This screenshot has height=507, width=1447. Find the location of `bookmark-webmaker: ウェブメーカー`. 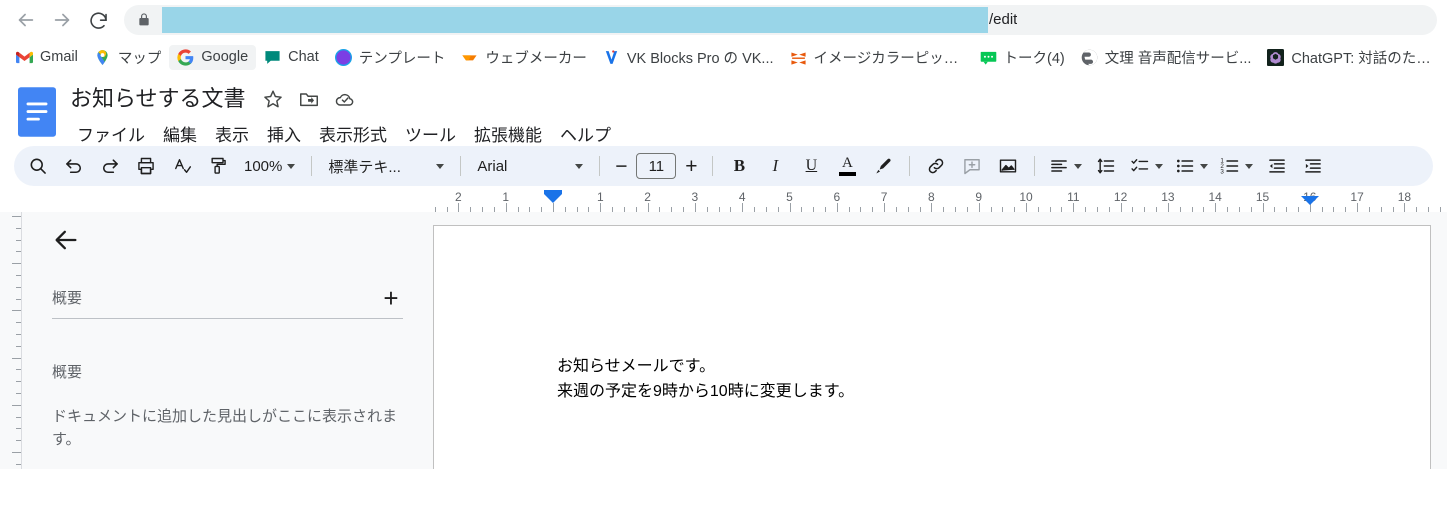

bookmark-webmaker: ウェブメーカー is located at coordinates (524, 57).